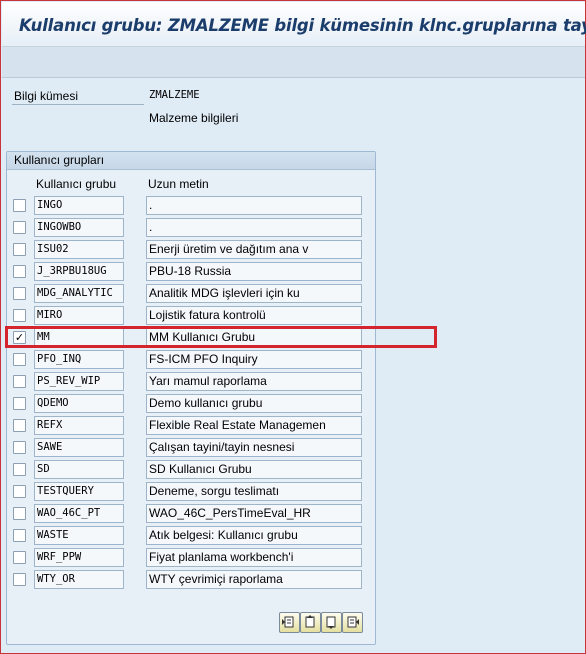  Describe the element at coordinates (79, 381) in the screenshot. I see `user-group-field: PS_REV_WIP` at that location.